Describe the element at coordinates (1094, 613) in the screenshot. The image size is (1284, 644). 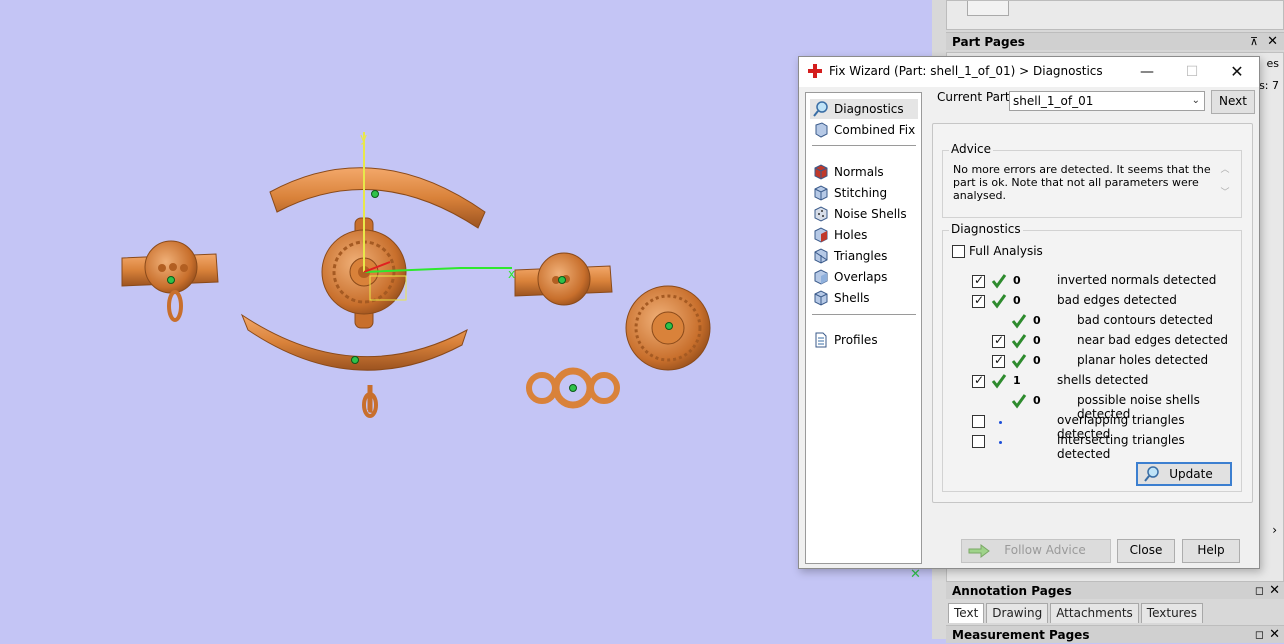
I see `tab-attachments: Attachments` at that location.